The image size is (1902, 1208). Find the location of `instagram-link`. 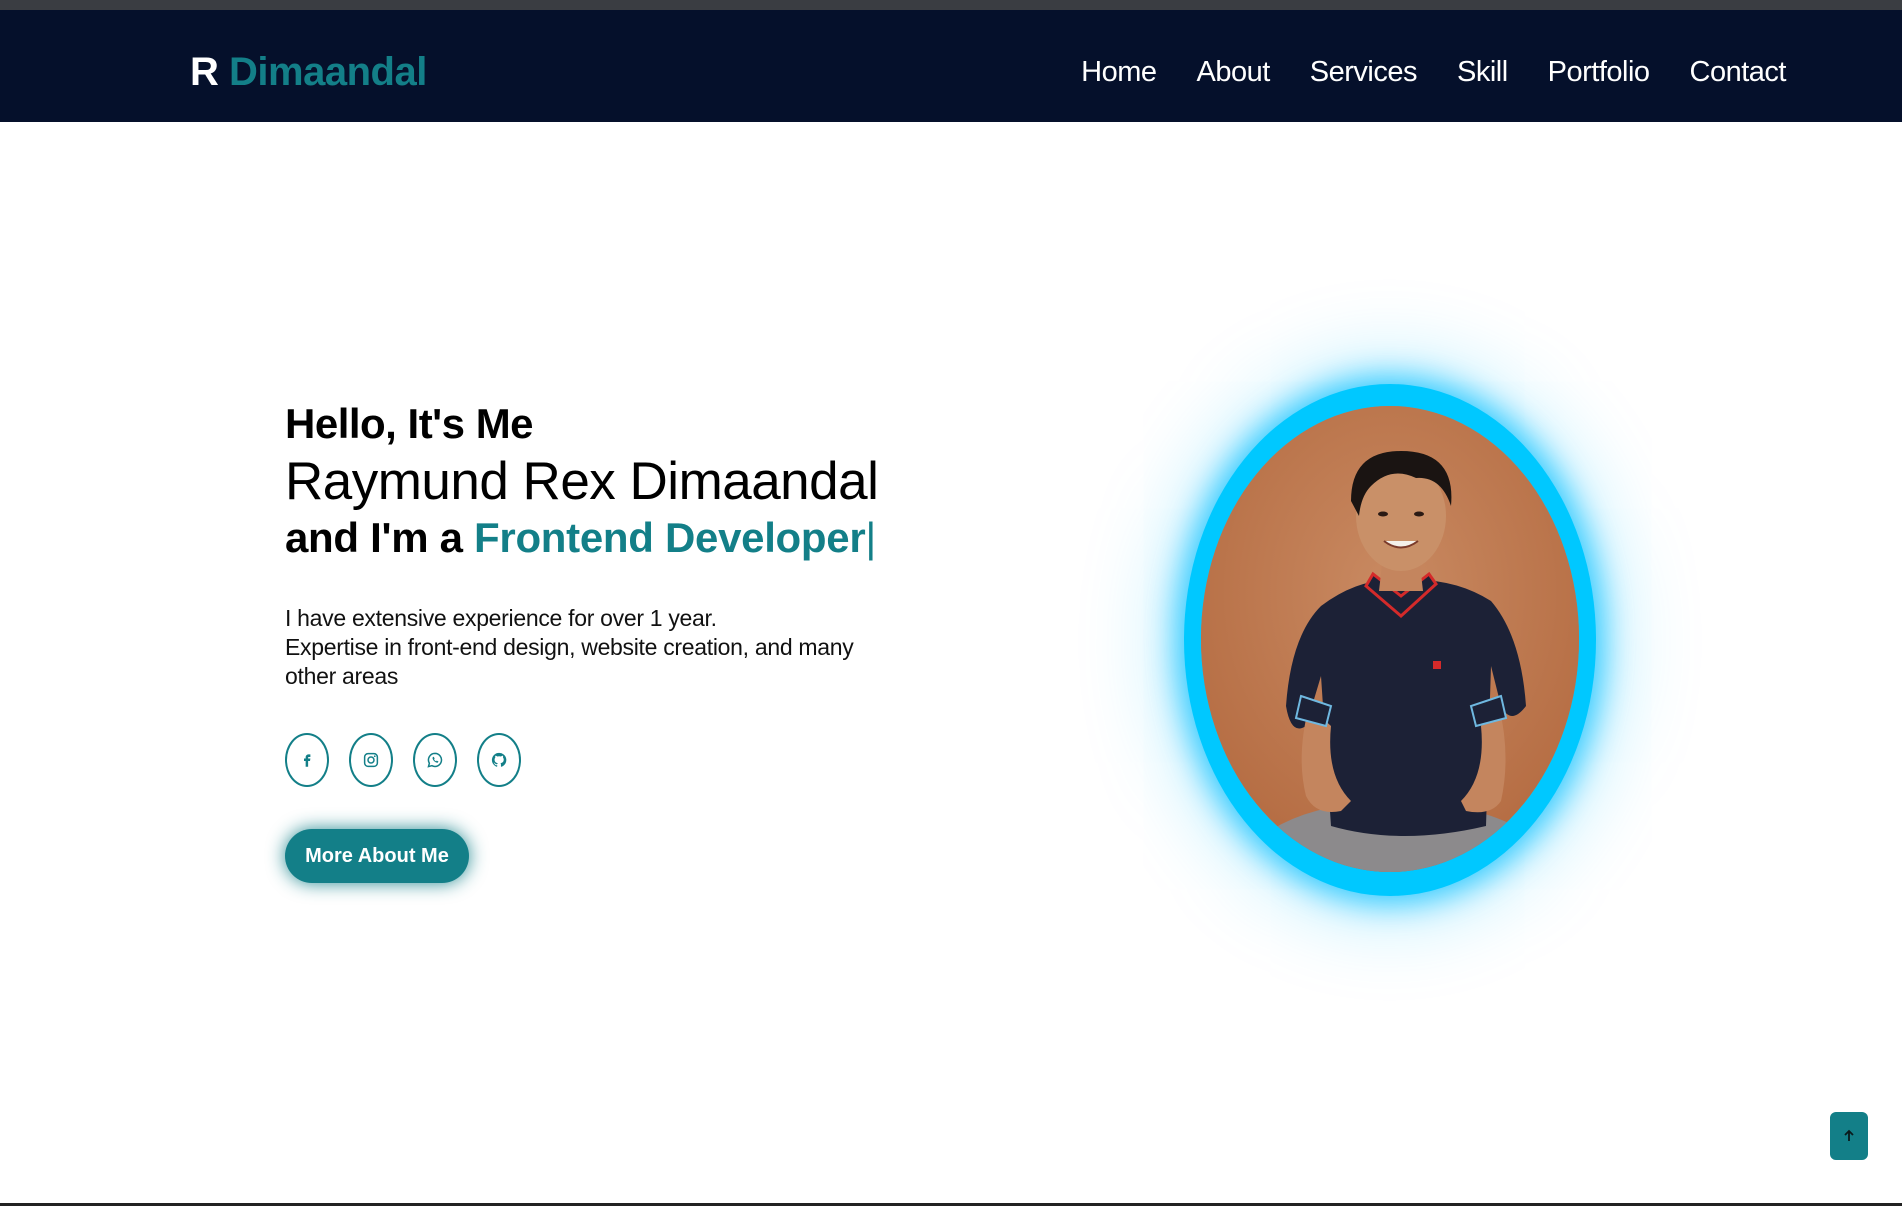

instagram-link is located at coordinates (371, 760).